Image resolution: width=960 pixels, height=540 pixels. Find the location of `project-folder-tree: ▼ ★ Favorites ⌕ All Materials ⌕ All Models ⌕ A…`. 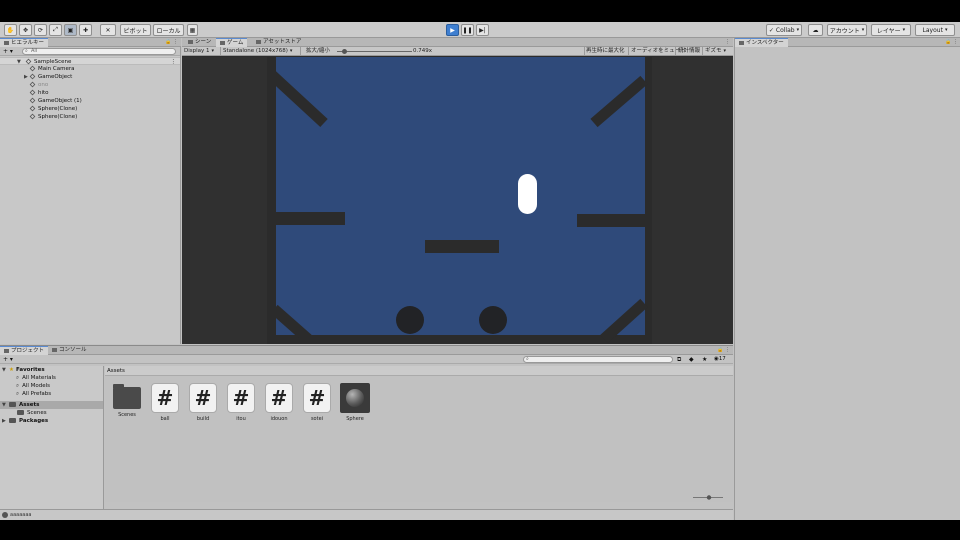

project-folder-tree: ▼ ★ Favorites ⌕ All Materials ⌕ All Models ⌕ A… is located at coordinates (52, 438).